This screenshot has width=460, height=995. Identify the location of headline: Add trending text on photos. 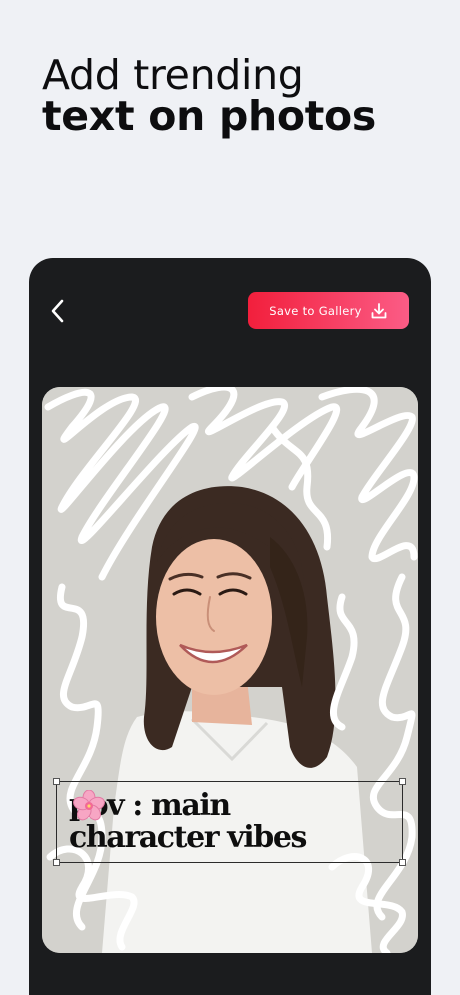
(242, 96).